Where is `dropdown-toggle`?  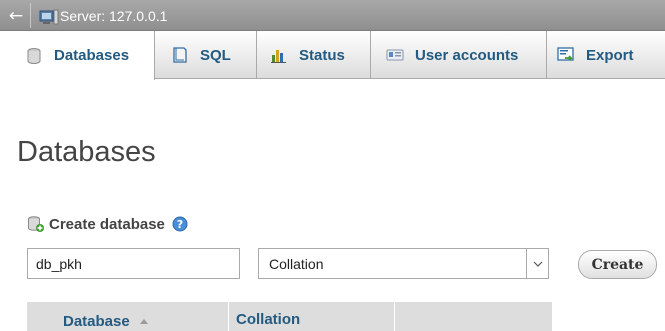
dropdown-toggle is located at coordinates (537, 263).